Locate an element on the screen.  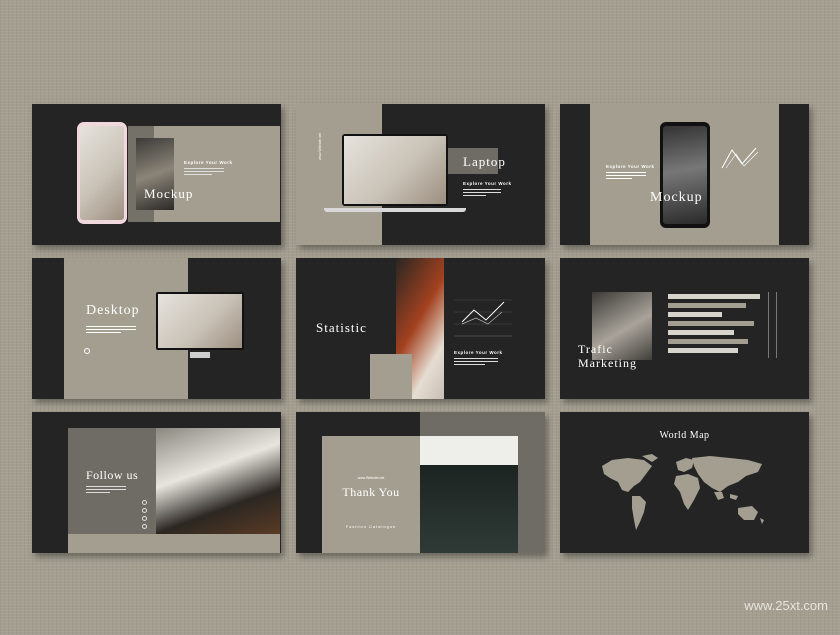
taupe-square is located at coordinates (391, 376).